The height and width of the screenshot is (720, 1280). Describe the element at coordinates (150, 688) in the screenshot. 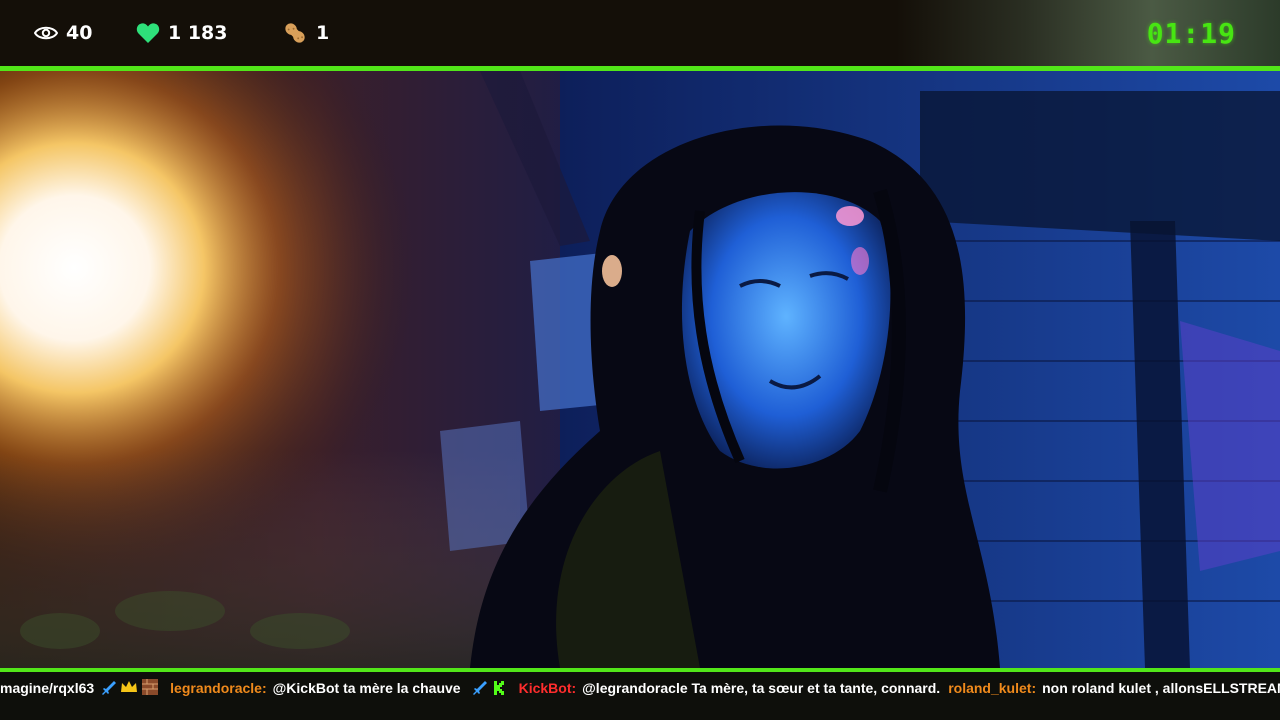

I see `brick-badge-icon` at that location.